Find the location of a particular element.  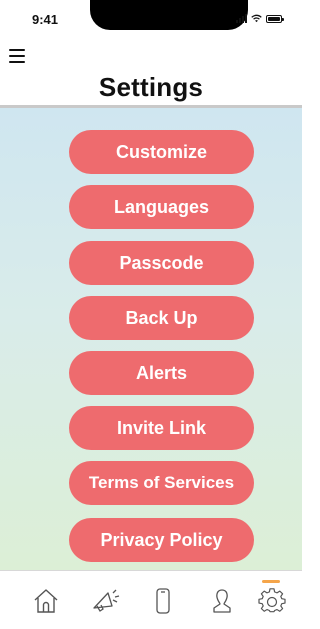

wifi-icon is located at coordinates (256, 18).